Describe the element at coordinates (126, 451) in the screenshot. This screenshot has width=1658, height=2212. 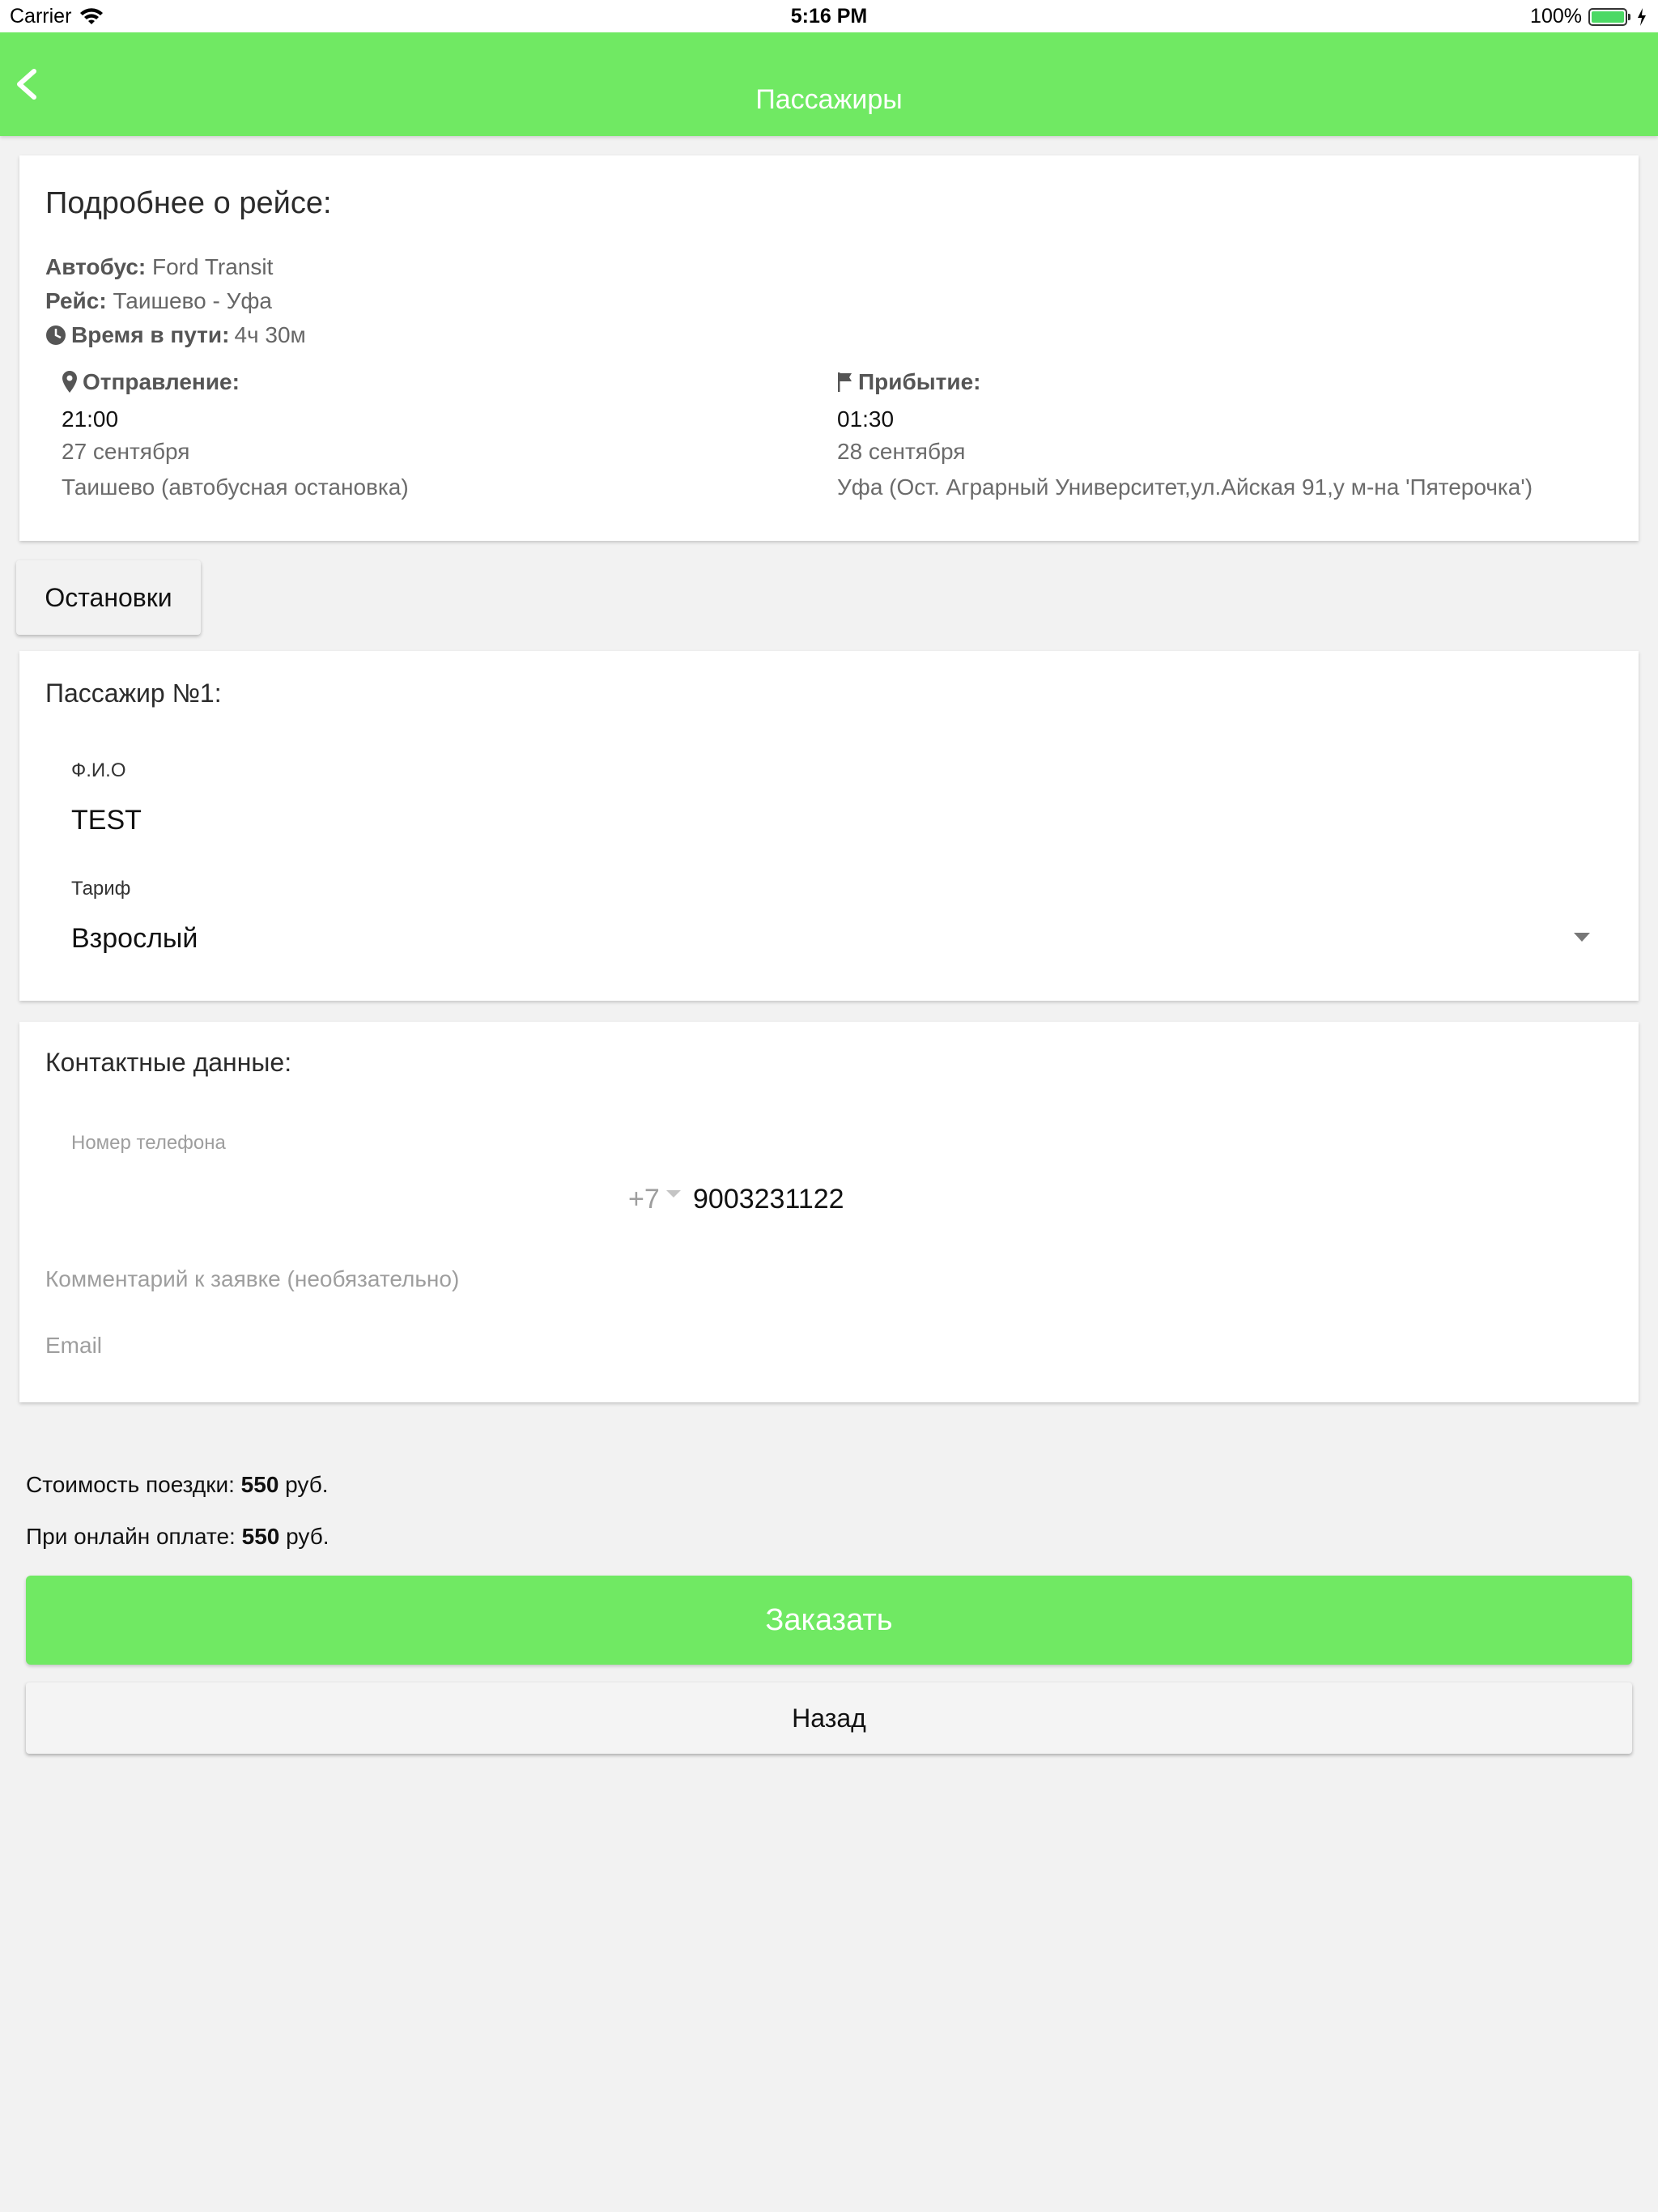
I see `departure-date: 27 сентября` at that location.